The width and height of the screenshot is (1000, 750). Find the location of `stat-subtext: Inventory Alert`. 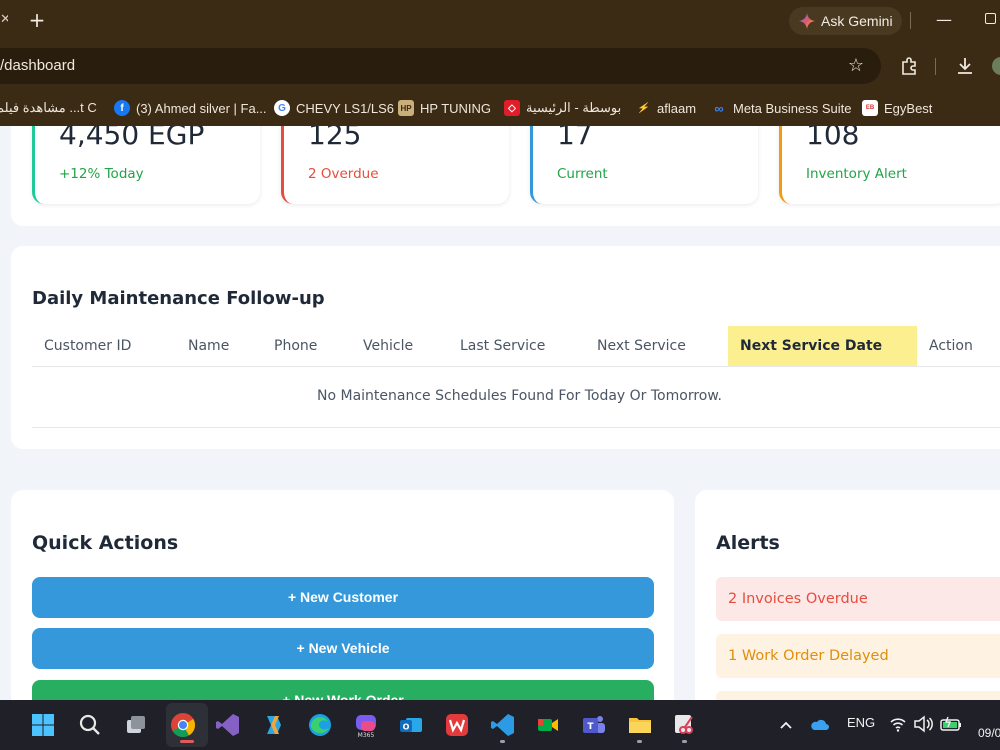

stat-subtext: Inventory Alert is located at coordinates (856, 174).